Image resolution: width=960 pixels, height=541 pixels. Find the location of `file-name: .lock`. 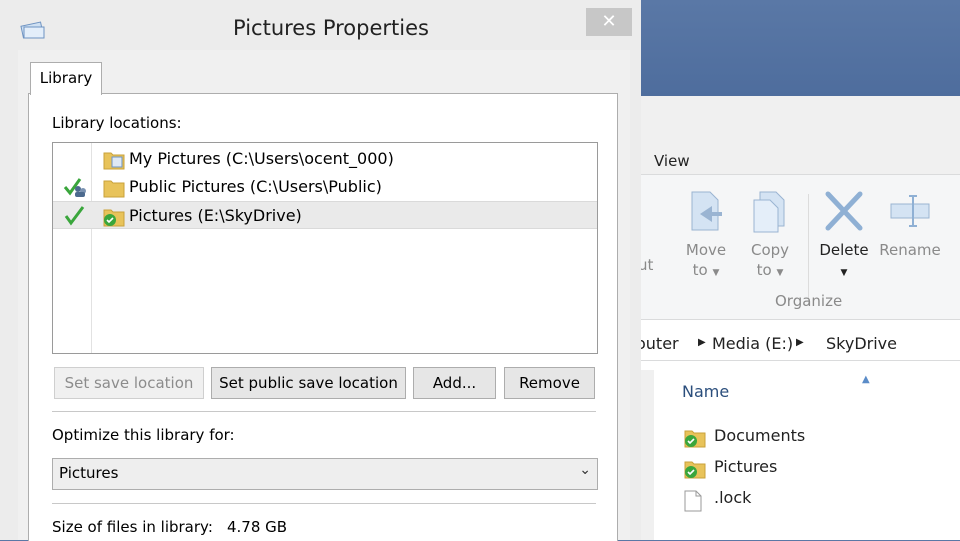

file-name: .lock is located at coordinates (733, 497).